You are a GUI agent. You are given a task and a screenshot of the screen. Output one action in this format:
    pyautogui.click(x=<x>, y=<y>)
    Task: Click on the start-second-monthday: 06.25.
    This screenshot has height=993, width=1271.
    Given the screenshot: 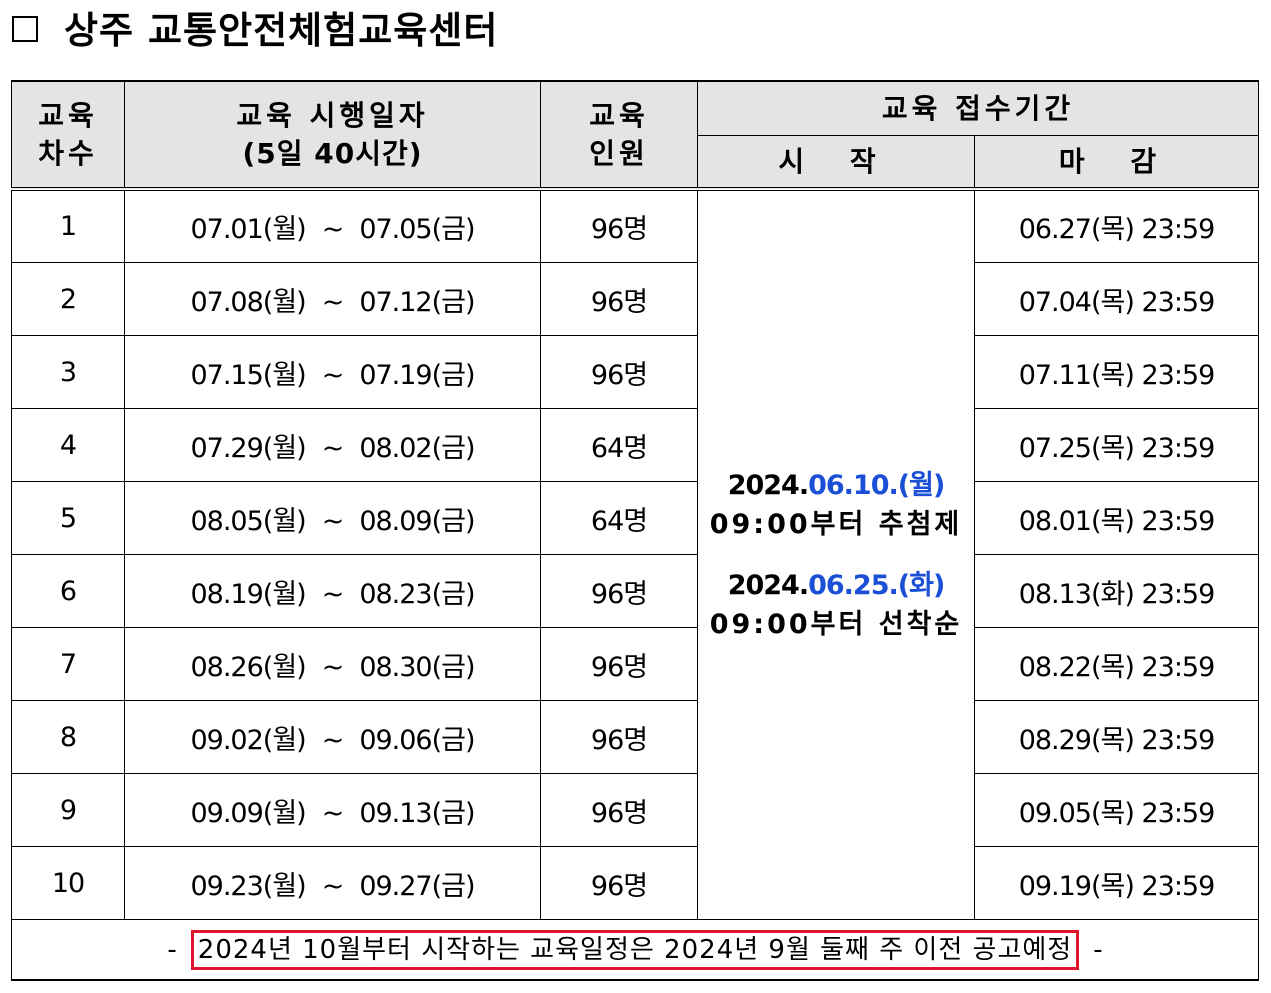 What is the action you would take?
    pyautogui.click(x=853, y=585)
    